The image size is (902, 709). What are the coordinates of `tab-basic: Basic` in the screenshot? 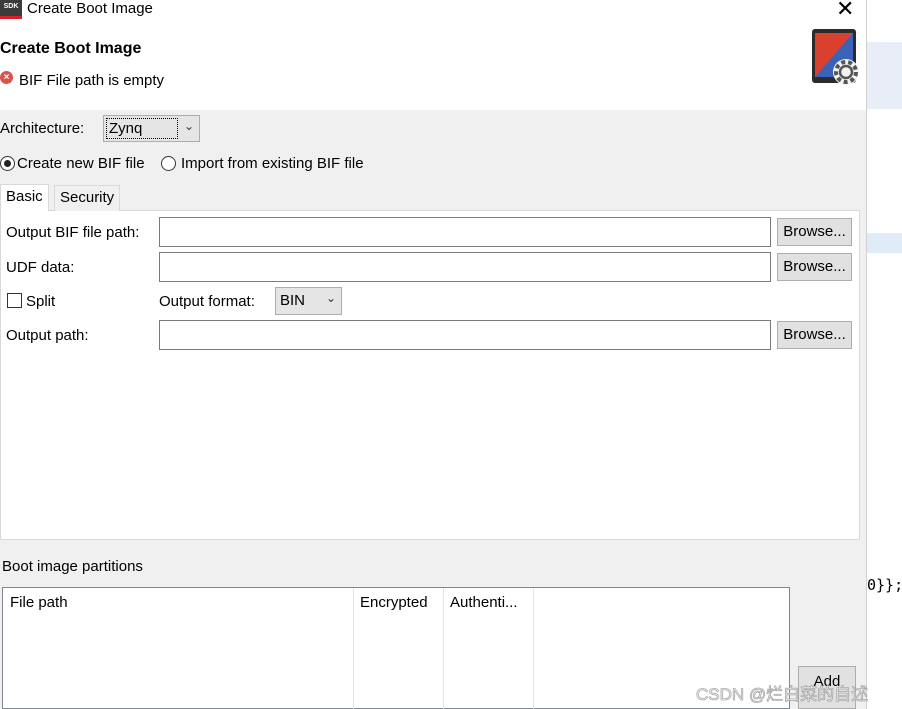 It's located at (24, 197).